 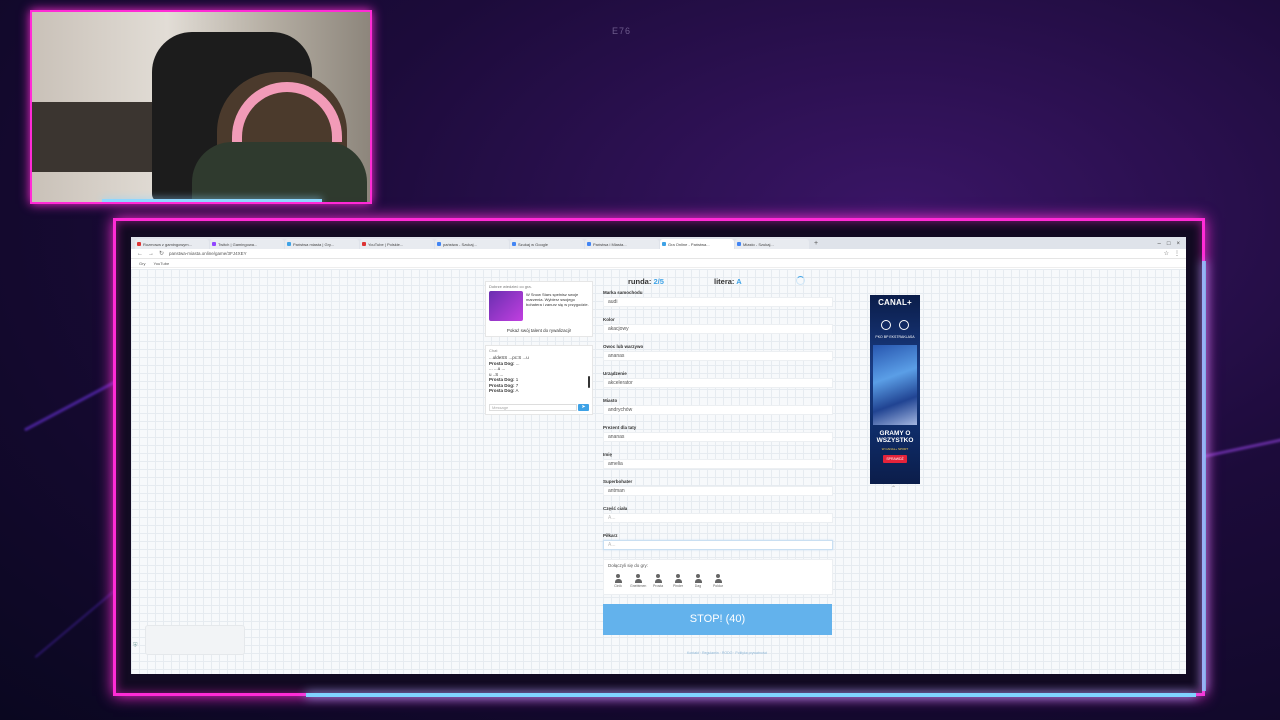 What do you see at coordinates (895, 385) in the screenshot?
I see `banner-players-image` at bounding box center [895, 385].